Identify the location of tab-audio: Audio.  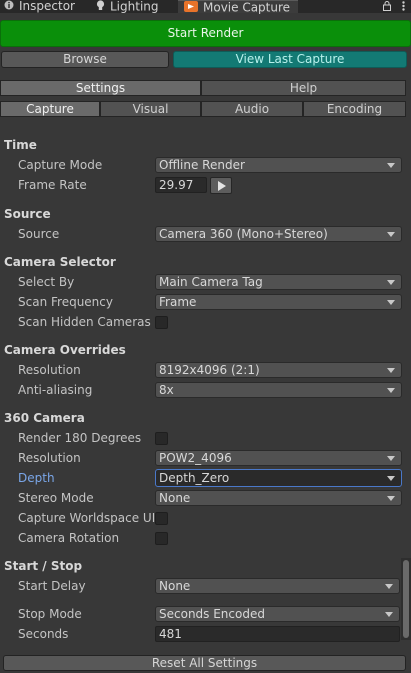
(252, 109).